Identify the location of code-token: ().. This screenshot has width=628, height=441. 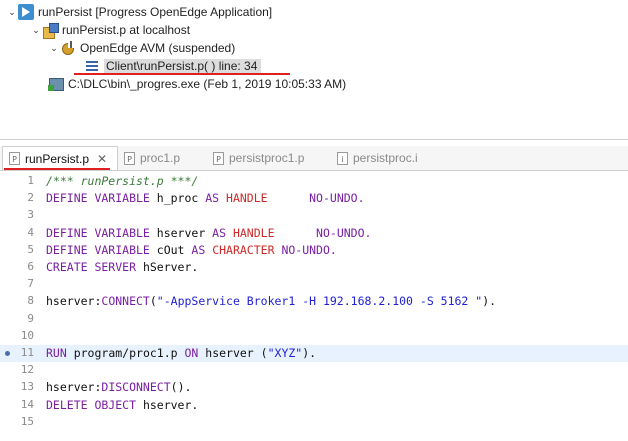
(181, 387).